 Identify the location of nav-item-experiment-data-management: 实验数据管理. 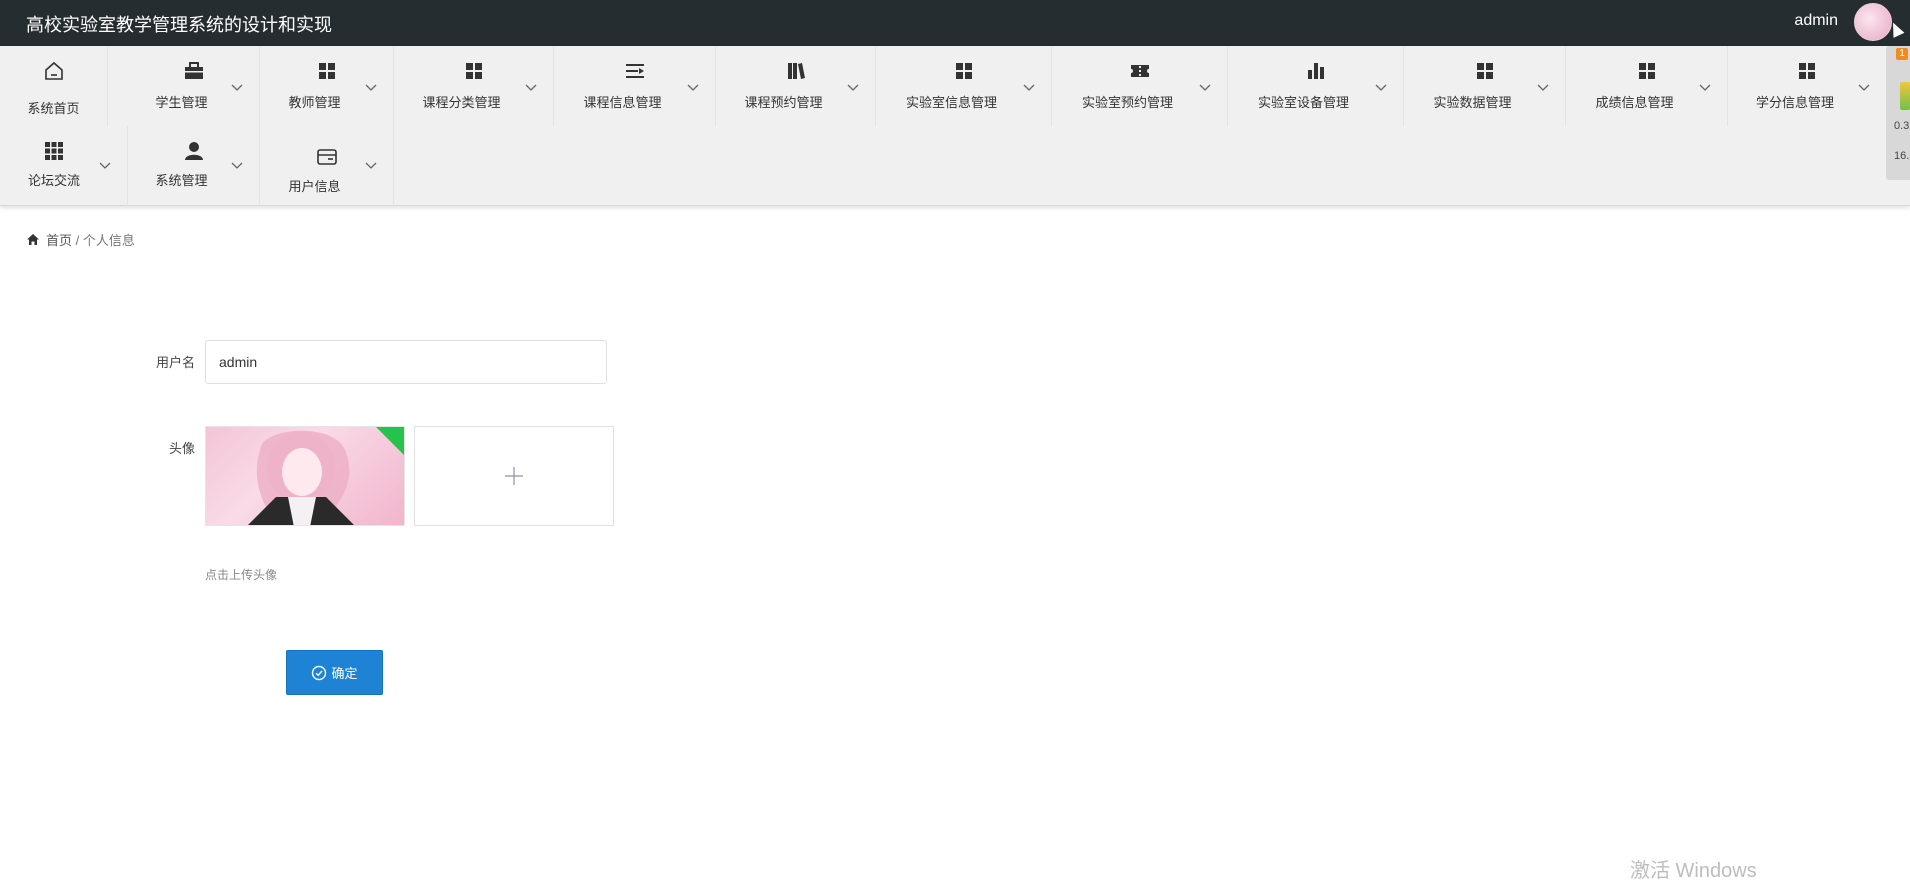
(1485, 86).